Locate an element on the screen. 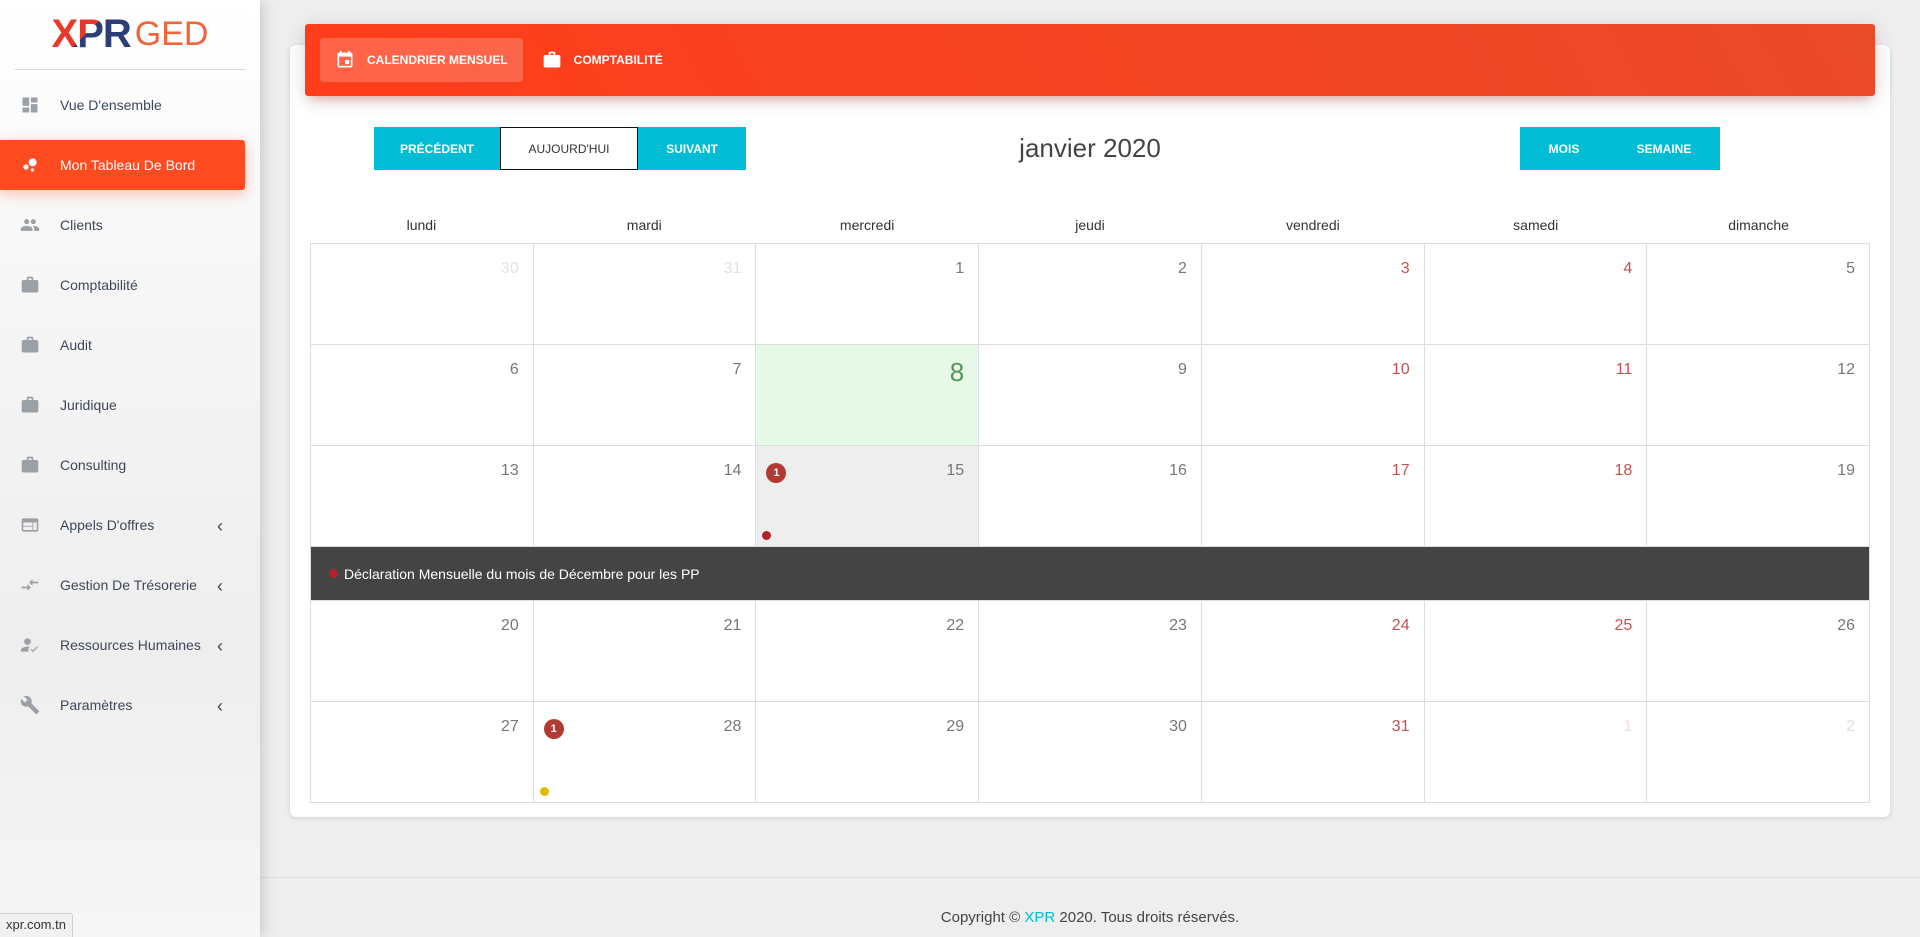 The height and width of the screenshot is (937, 1920). tab-comptabilite: COMPTABILITÉ is located at coordinates (602, 60).